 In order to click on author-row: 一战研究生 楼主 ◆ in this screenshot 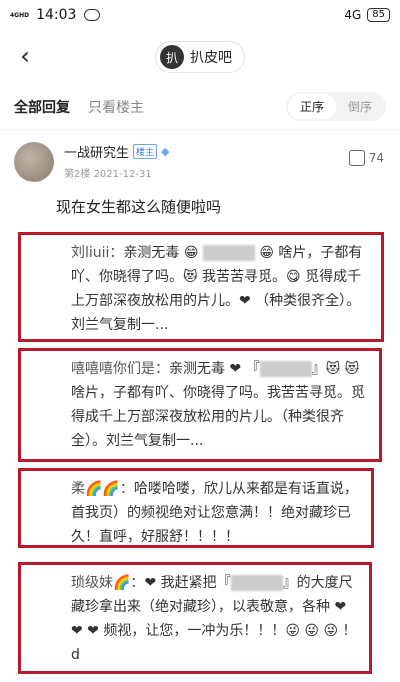, I will do `click(117, 151)`.